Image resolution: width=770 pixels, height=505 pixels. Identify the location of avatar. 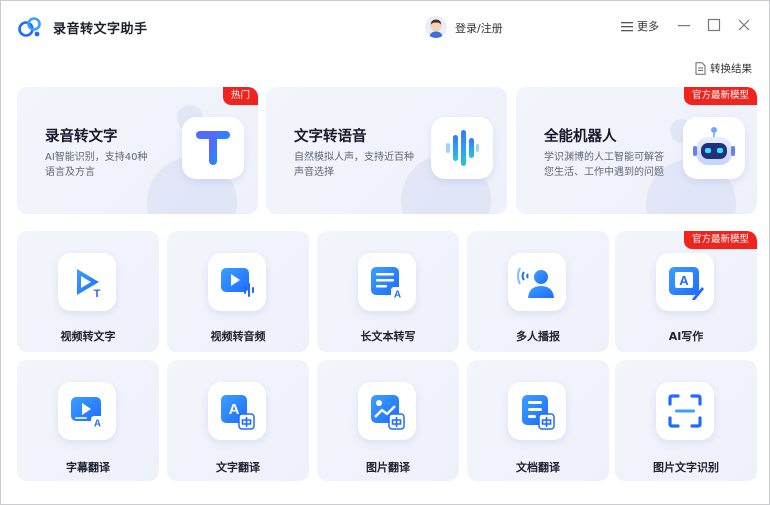
(436, 27).